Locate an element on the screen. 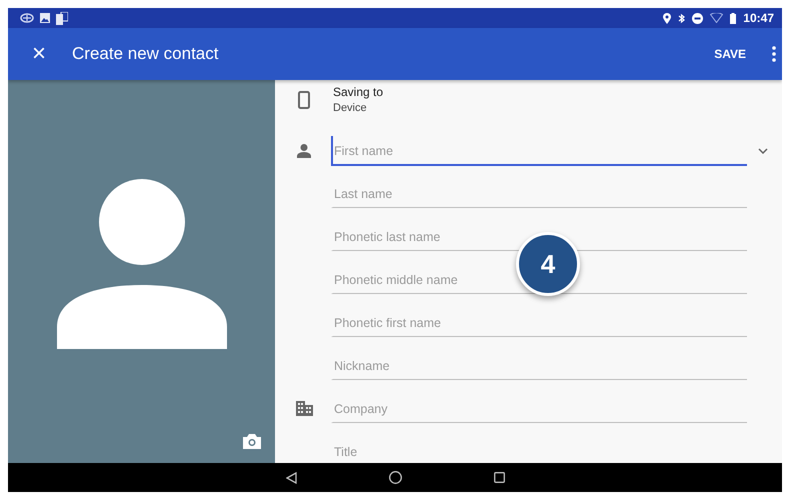 The image size is (790, 500). location-icon is located at coordinates (667, 18).